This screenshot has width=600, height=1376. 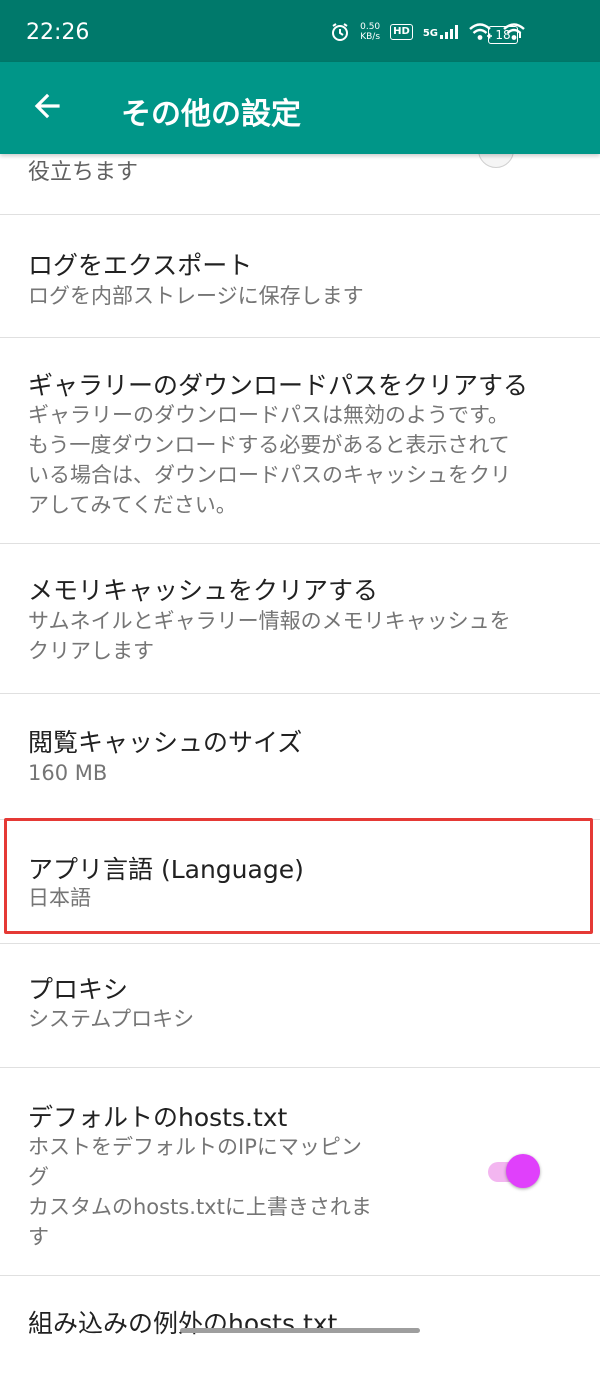 I want to click on setting-summary-line: いる場合は、ダウンロードパスのキャッシュをクリ, so click(x=269, y=475).